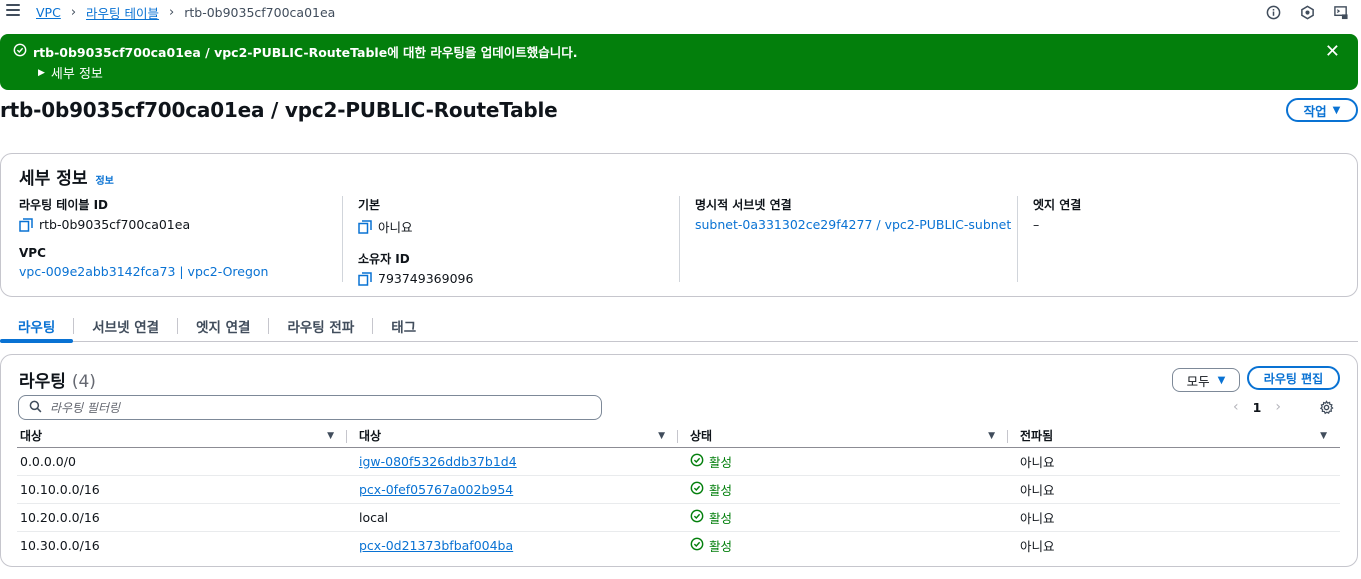 Image resolution: width=1361 pixels, height=579 pixels. Describe the element at coordinates (436, 545) in the screenshot. I see `route-target-link: pcx-0d21373bfbaf004ba` at that location.